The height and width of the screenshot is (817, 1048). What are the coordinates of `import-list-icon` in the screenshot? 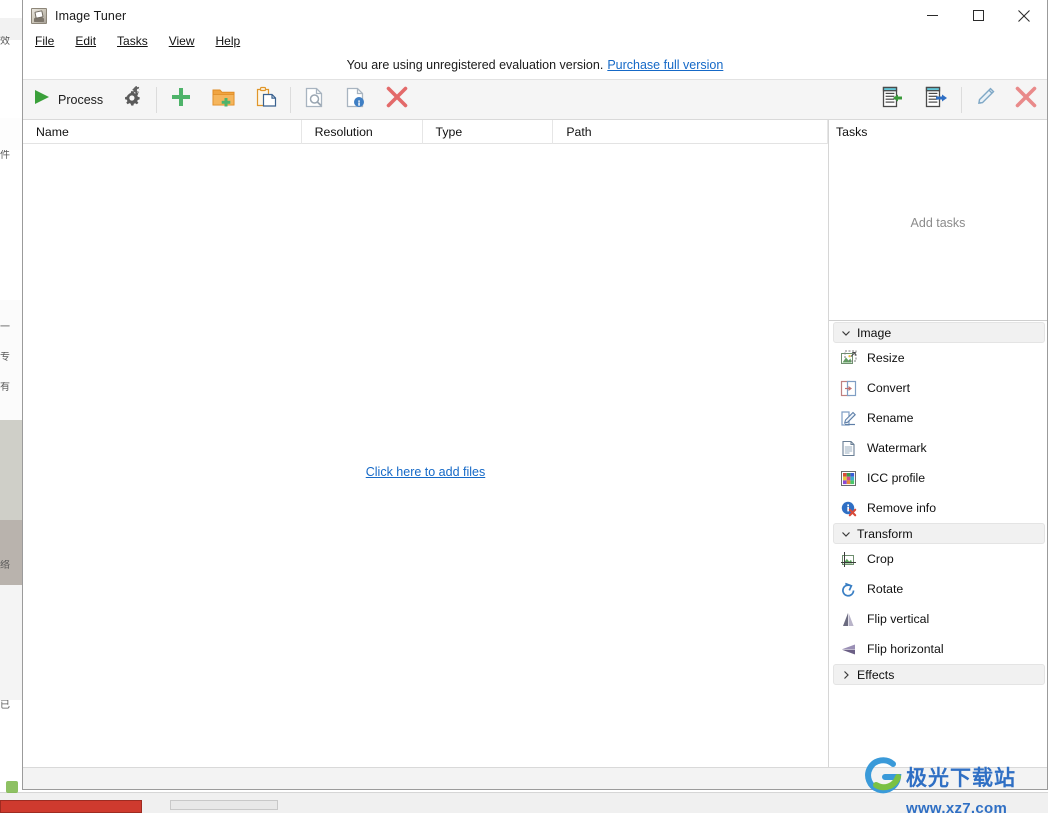 It's located at (892, 99).